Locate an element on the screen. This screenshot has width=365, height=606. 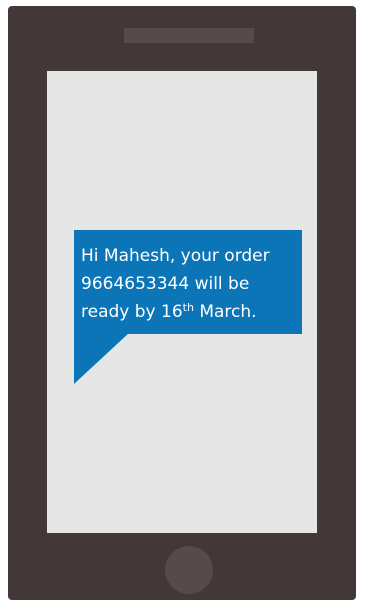
message-bubble-tail is located at coordinates (101, 358).